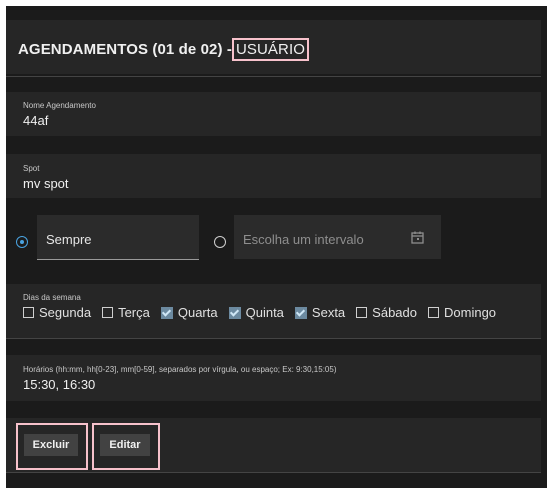 The width and height of the screenshot is (547, 490). What do you see at coordinates (328, 312) in the screenshot?
I see `day-label: Sexta` at bounding box center [328, 312].